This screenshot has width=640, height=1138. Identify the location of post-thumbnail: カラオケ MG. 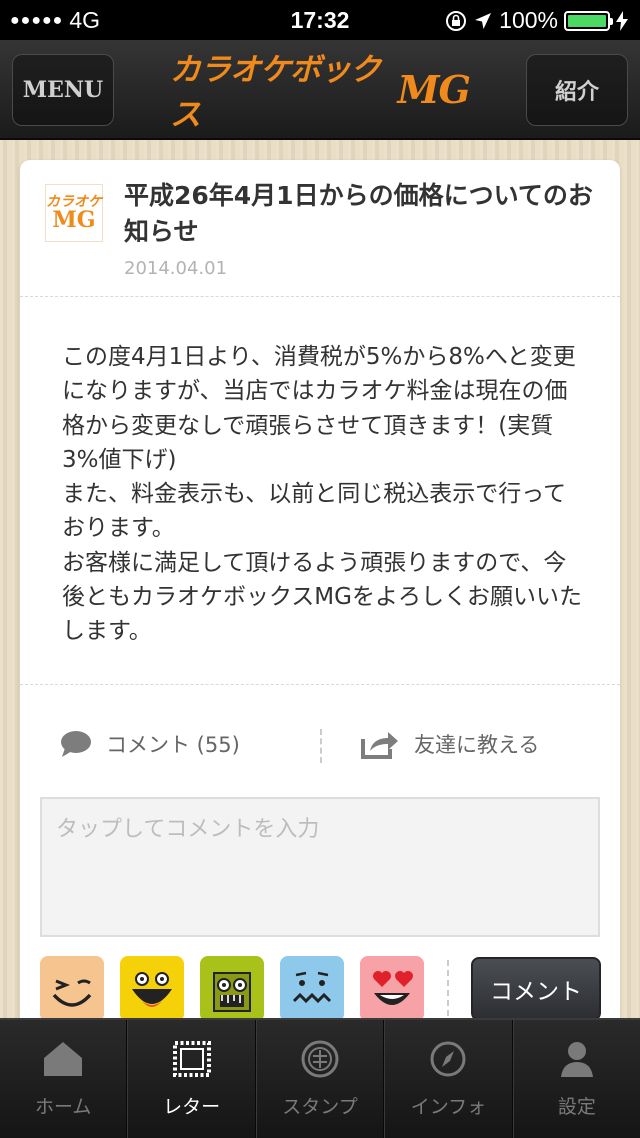
(74, 213).